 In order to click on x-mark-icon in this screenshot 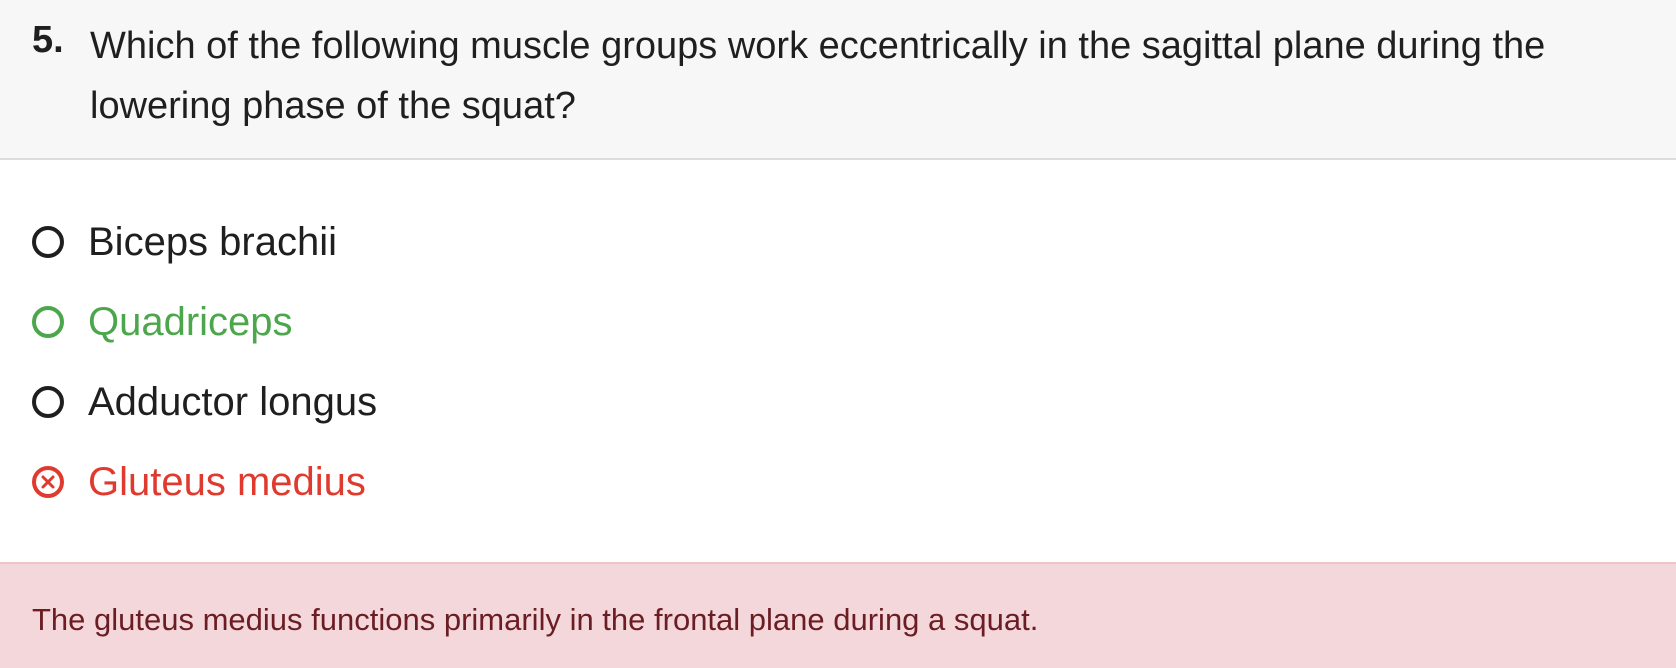, I will do `click(48, 482)`.